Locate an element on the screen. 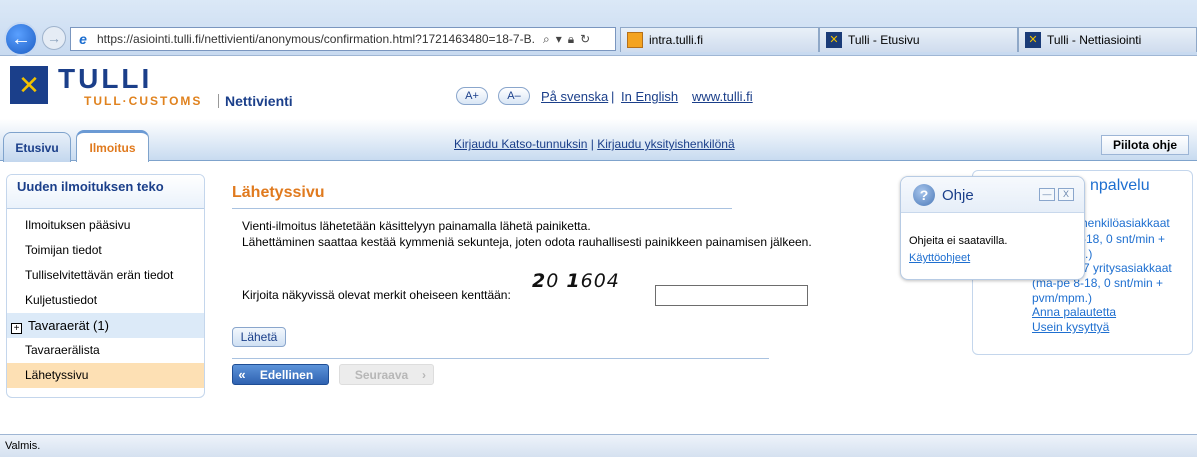 Image resolution: width=1197 pixels, height=457 pixels. captcha-char: 0 is located at coordinates (553, 281).